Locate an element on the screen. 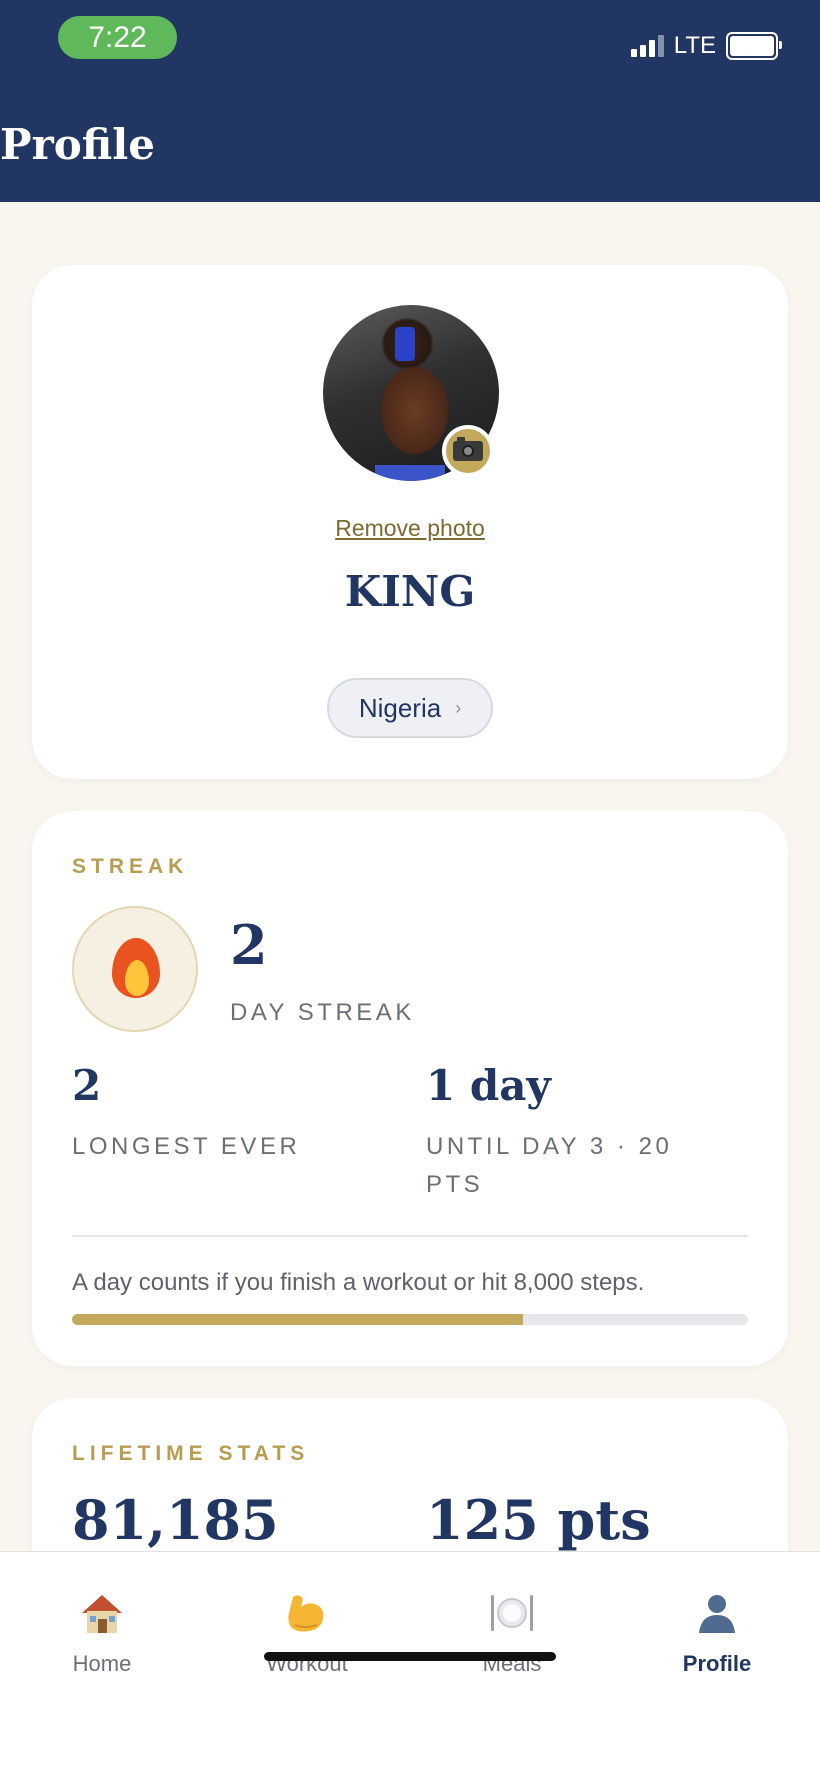 The width and height of the screenshot is (820, 1776). current-streak-label: DAY STREAK is located at coordinates (322, 1012).